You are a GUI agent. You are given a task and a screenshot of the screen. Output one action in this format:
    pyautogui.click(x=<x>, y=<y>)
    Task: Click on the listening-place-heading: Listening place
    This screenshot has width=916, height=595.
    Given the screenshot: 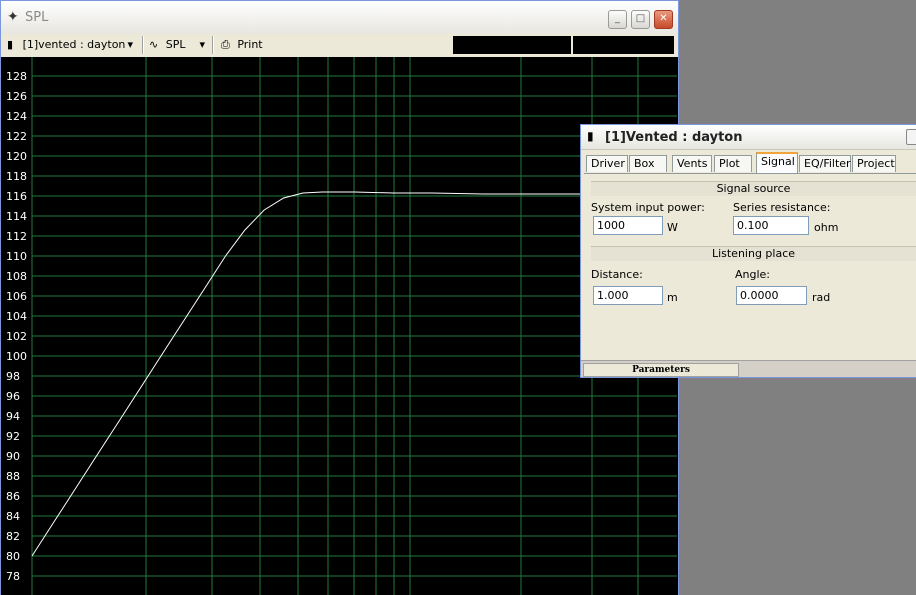 What is the action you would take?
    pyautogui.click(x=753, y=253)
    